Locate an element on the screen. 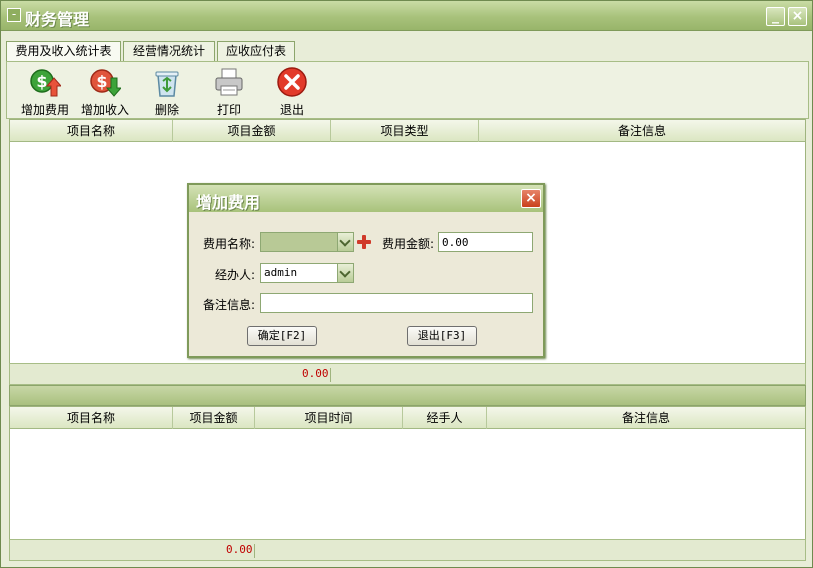  exit-label: 退出 is located at coordinates (291, 110).